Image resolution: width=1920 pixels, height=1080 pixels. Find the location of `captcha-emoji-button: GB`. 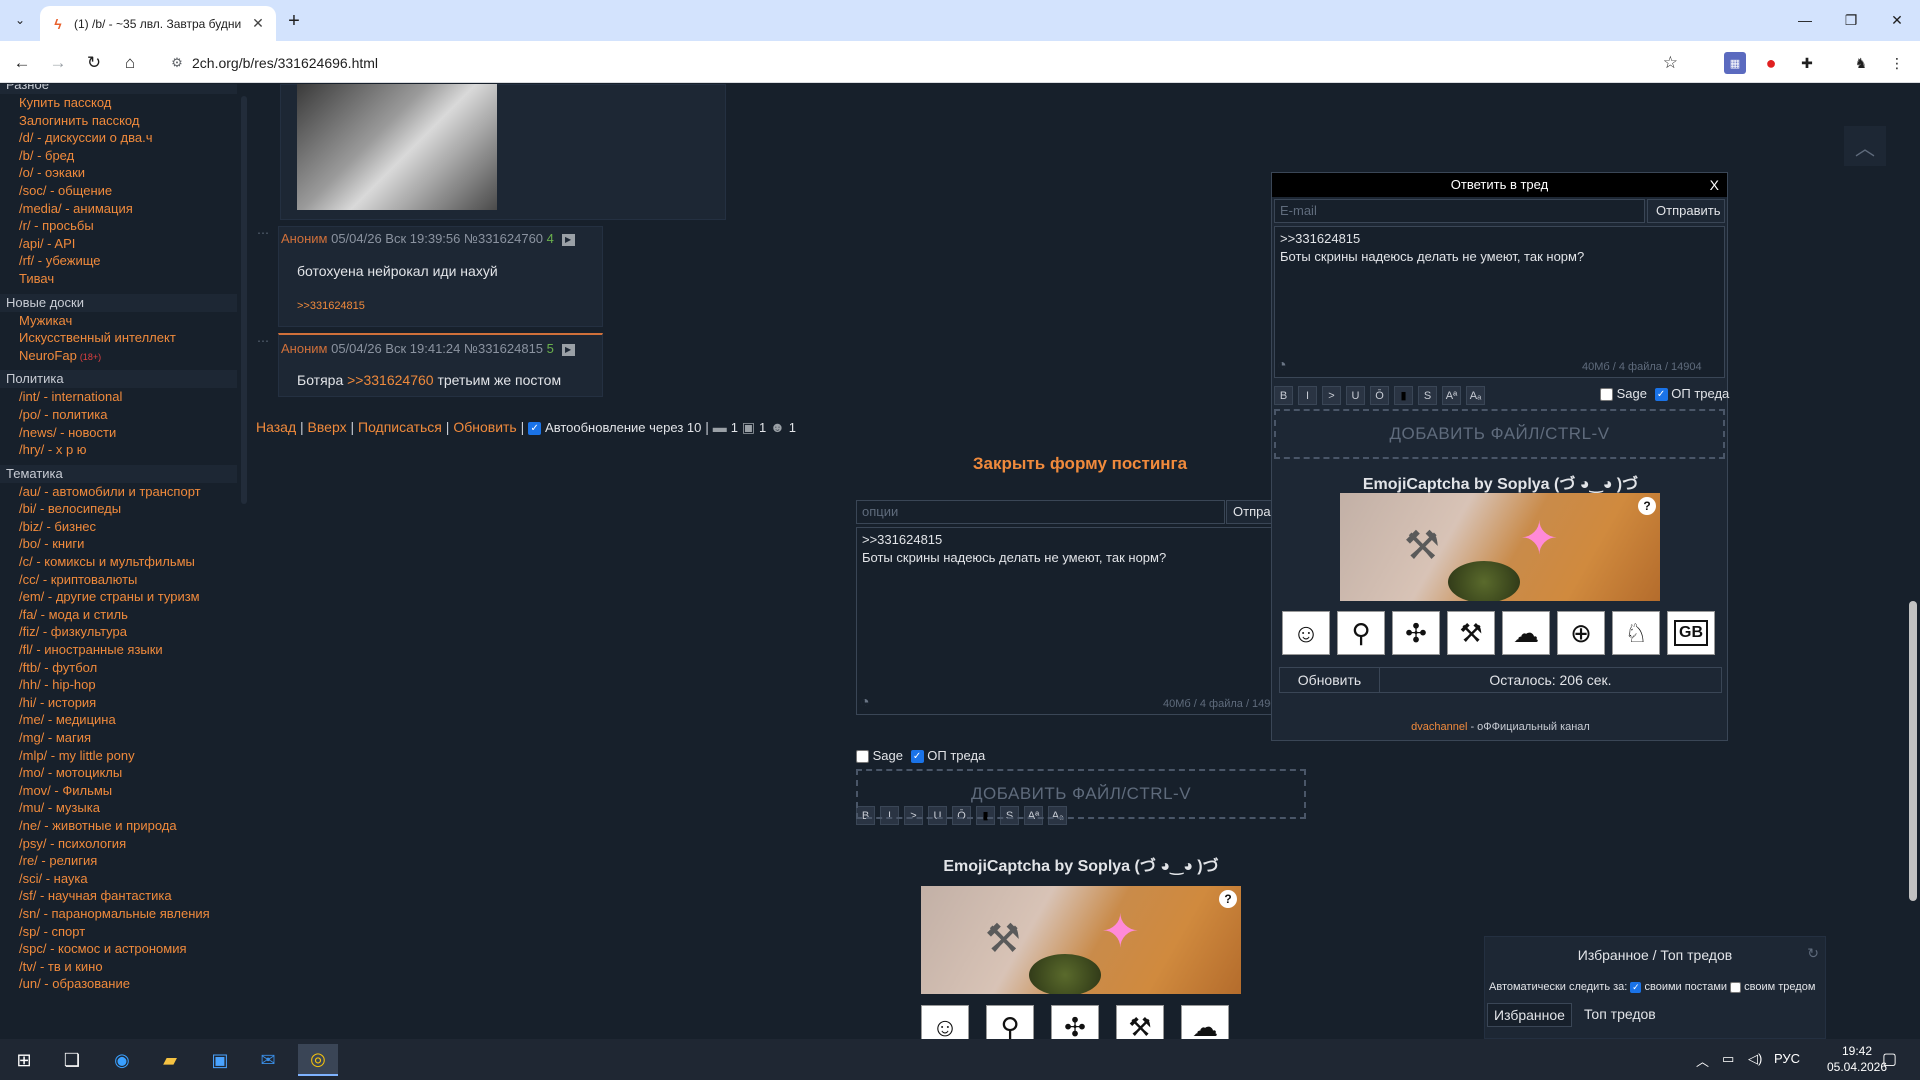

captcha-emoji-button: GB is located at coordinates (1691, 633).